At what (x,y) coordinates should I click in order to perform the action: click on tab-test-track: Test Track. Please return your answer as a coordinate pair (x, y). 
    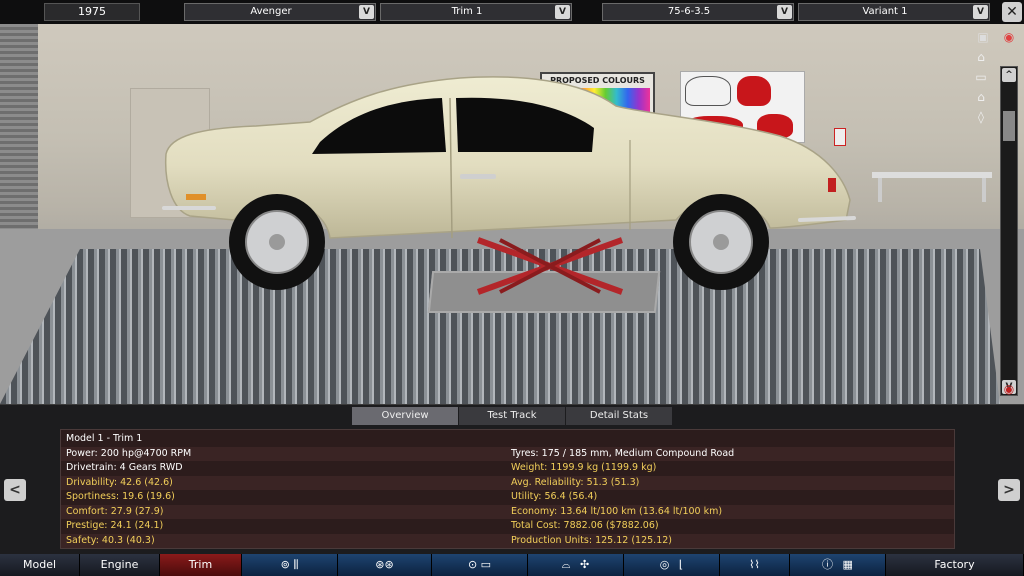
    Looking at the image, I should click on (512, 416).